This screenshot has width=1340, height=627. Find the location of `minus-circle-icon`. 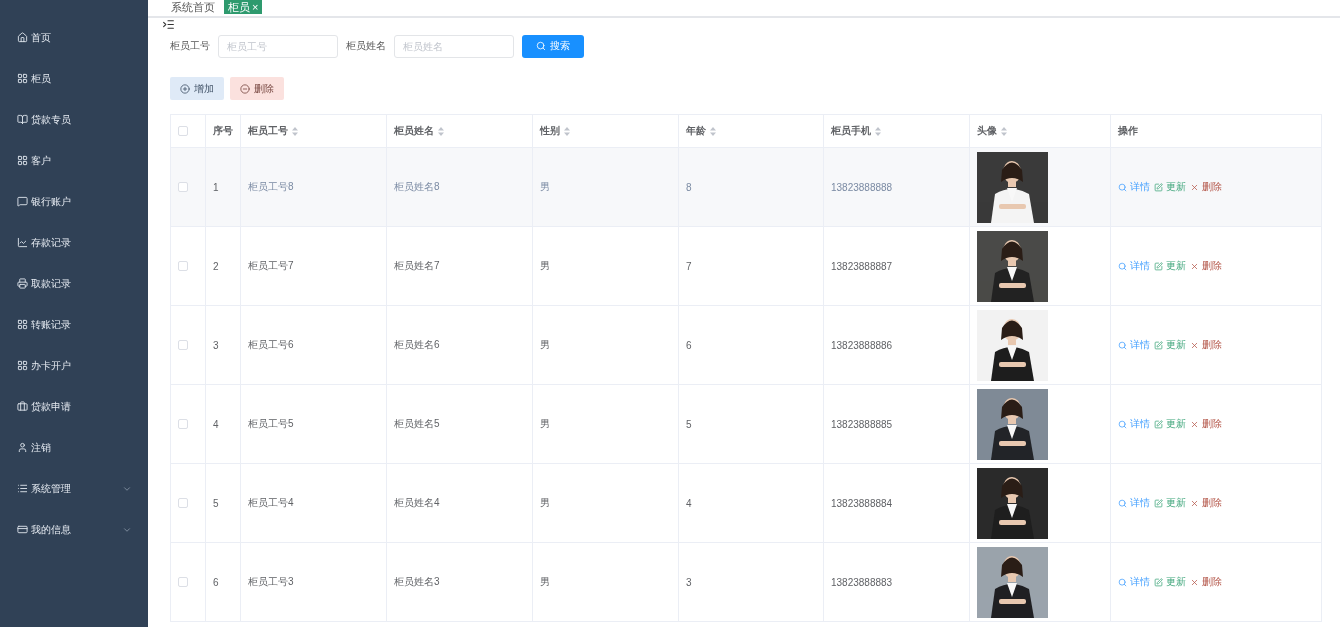

minus-circle-icon is located at coordinates (245, 88).